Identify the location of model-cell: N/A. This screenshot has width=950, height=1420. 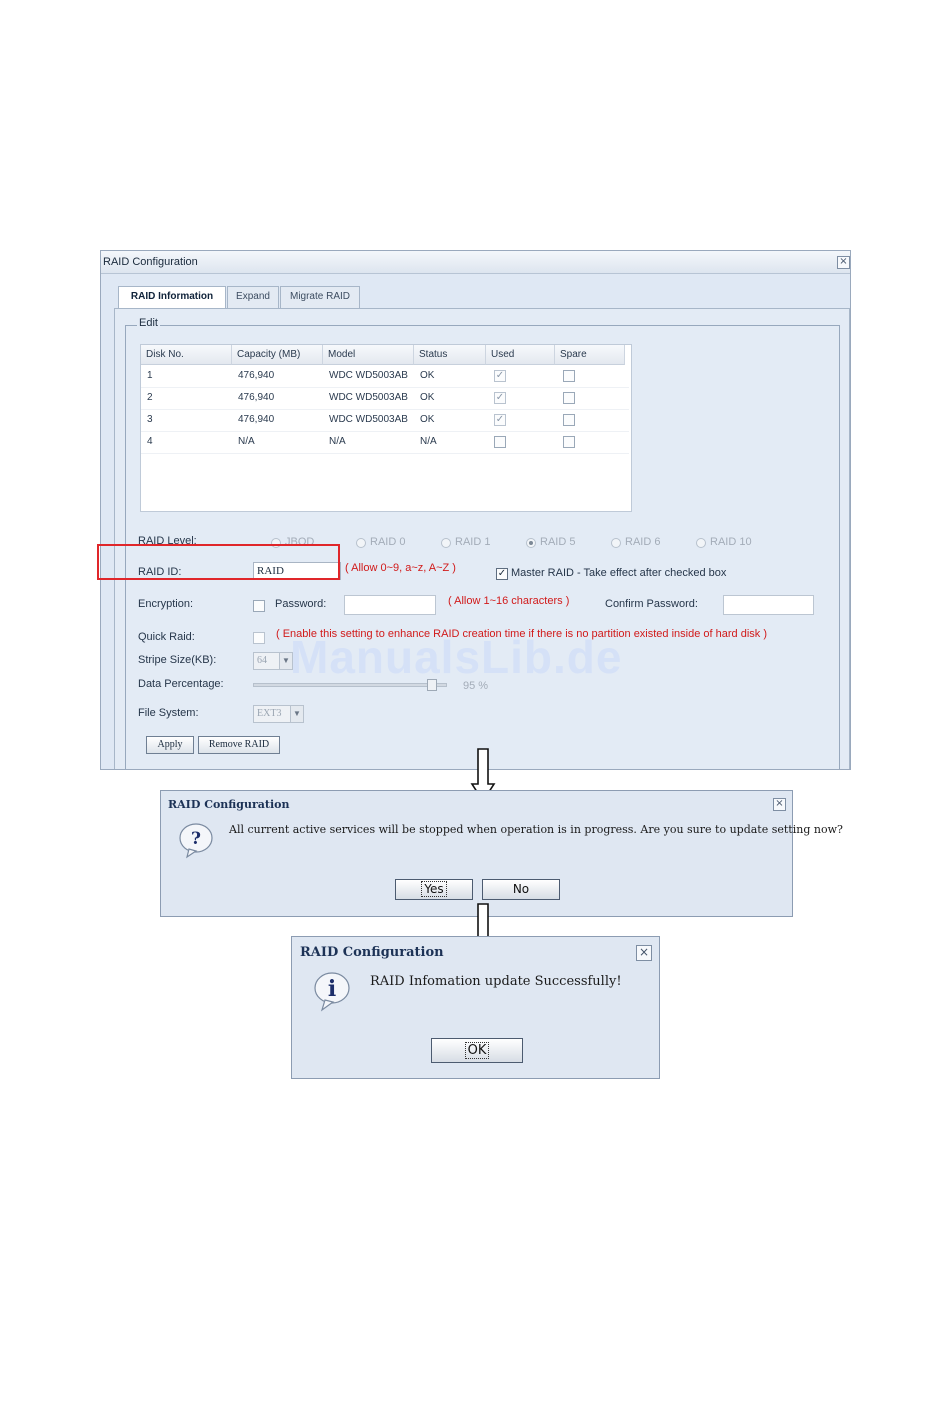
(337, 441).